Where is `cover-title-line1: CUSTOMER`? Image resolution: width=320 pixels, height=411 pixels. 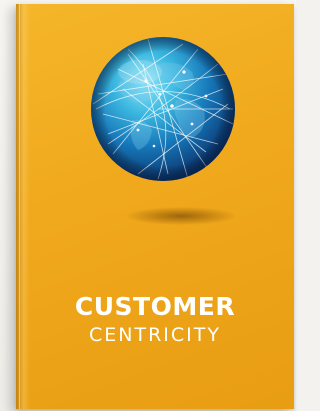 cover-title-line1: CUSTOMER is located at coordinates (155, 306).